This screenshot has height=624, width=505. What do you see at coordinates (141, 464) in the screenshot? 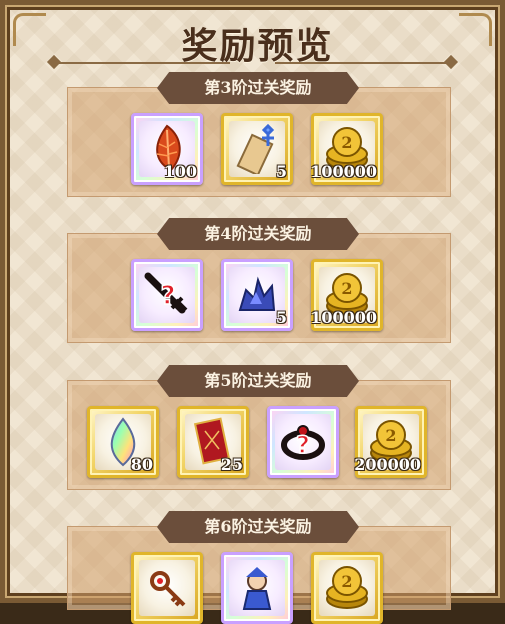
I see `item-quantity: 80` at bounding box center [141, 464].